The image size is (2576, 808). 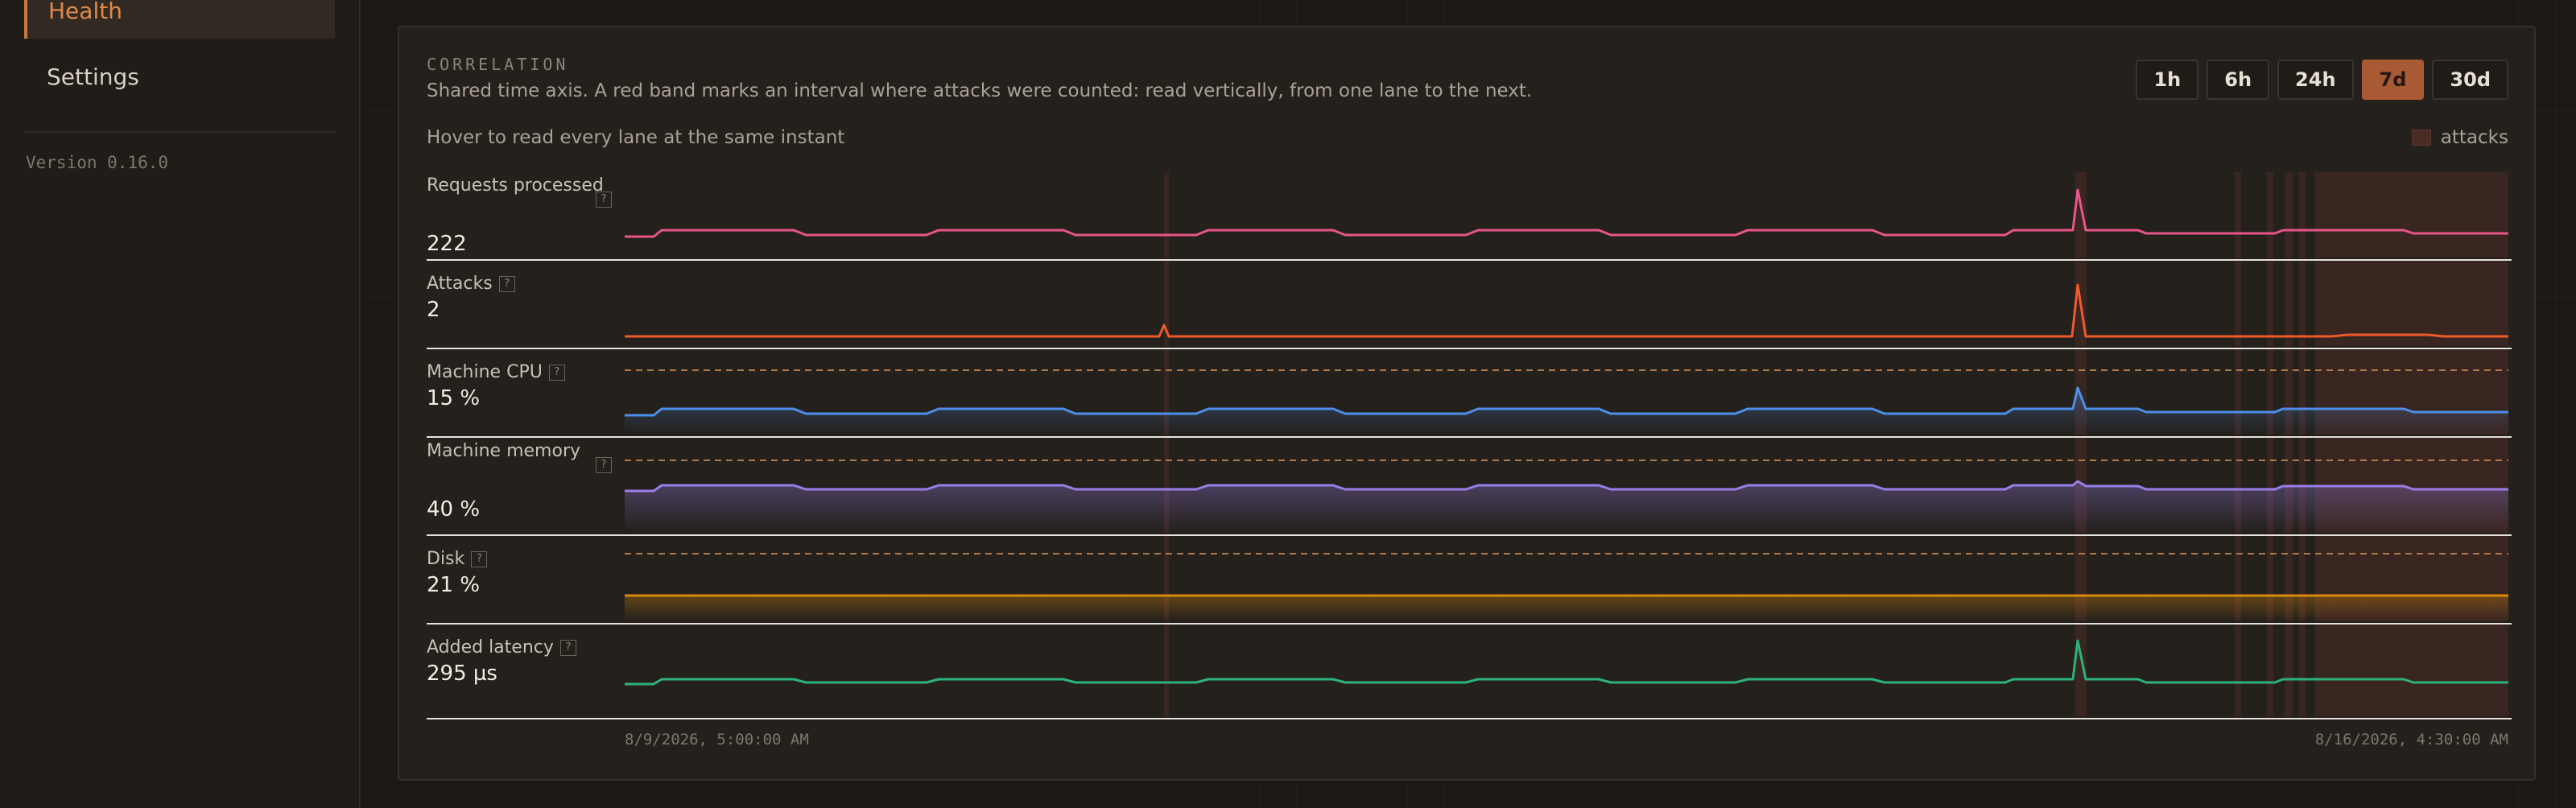 What do you see at coordinates (446, 559) in the screenshot?
I see `lane-title: Disk` at bounding box center [446, 559].